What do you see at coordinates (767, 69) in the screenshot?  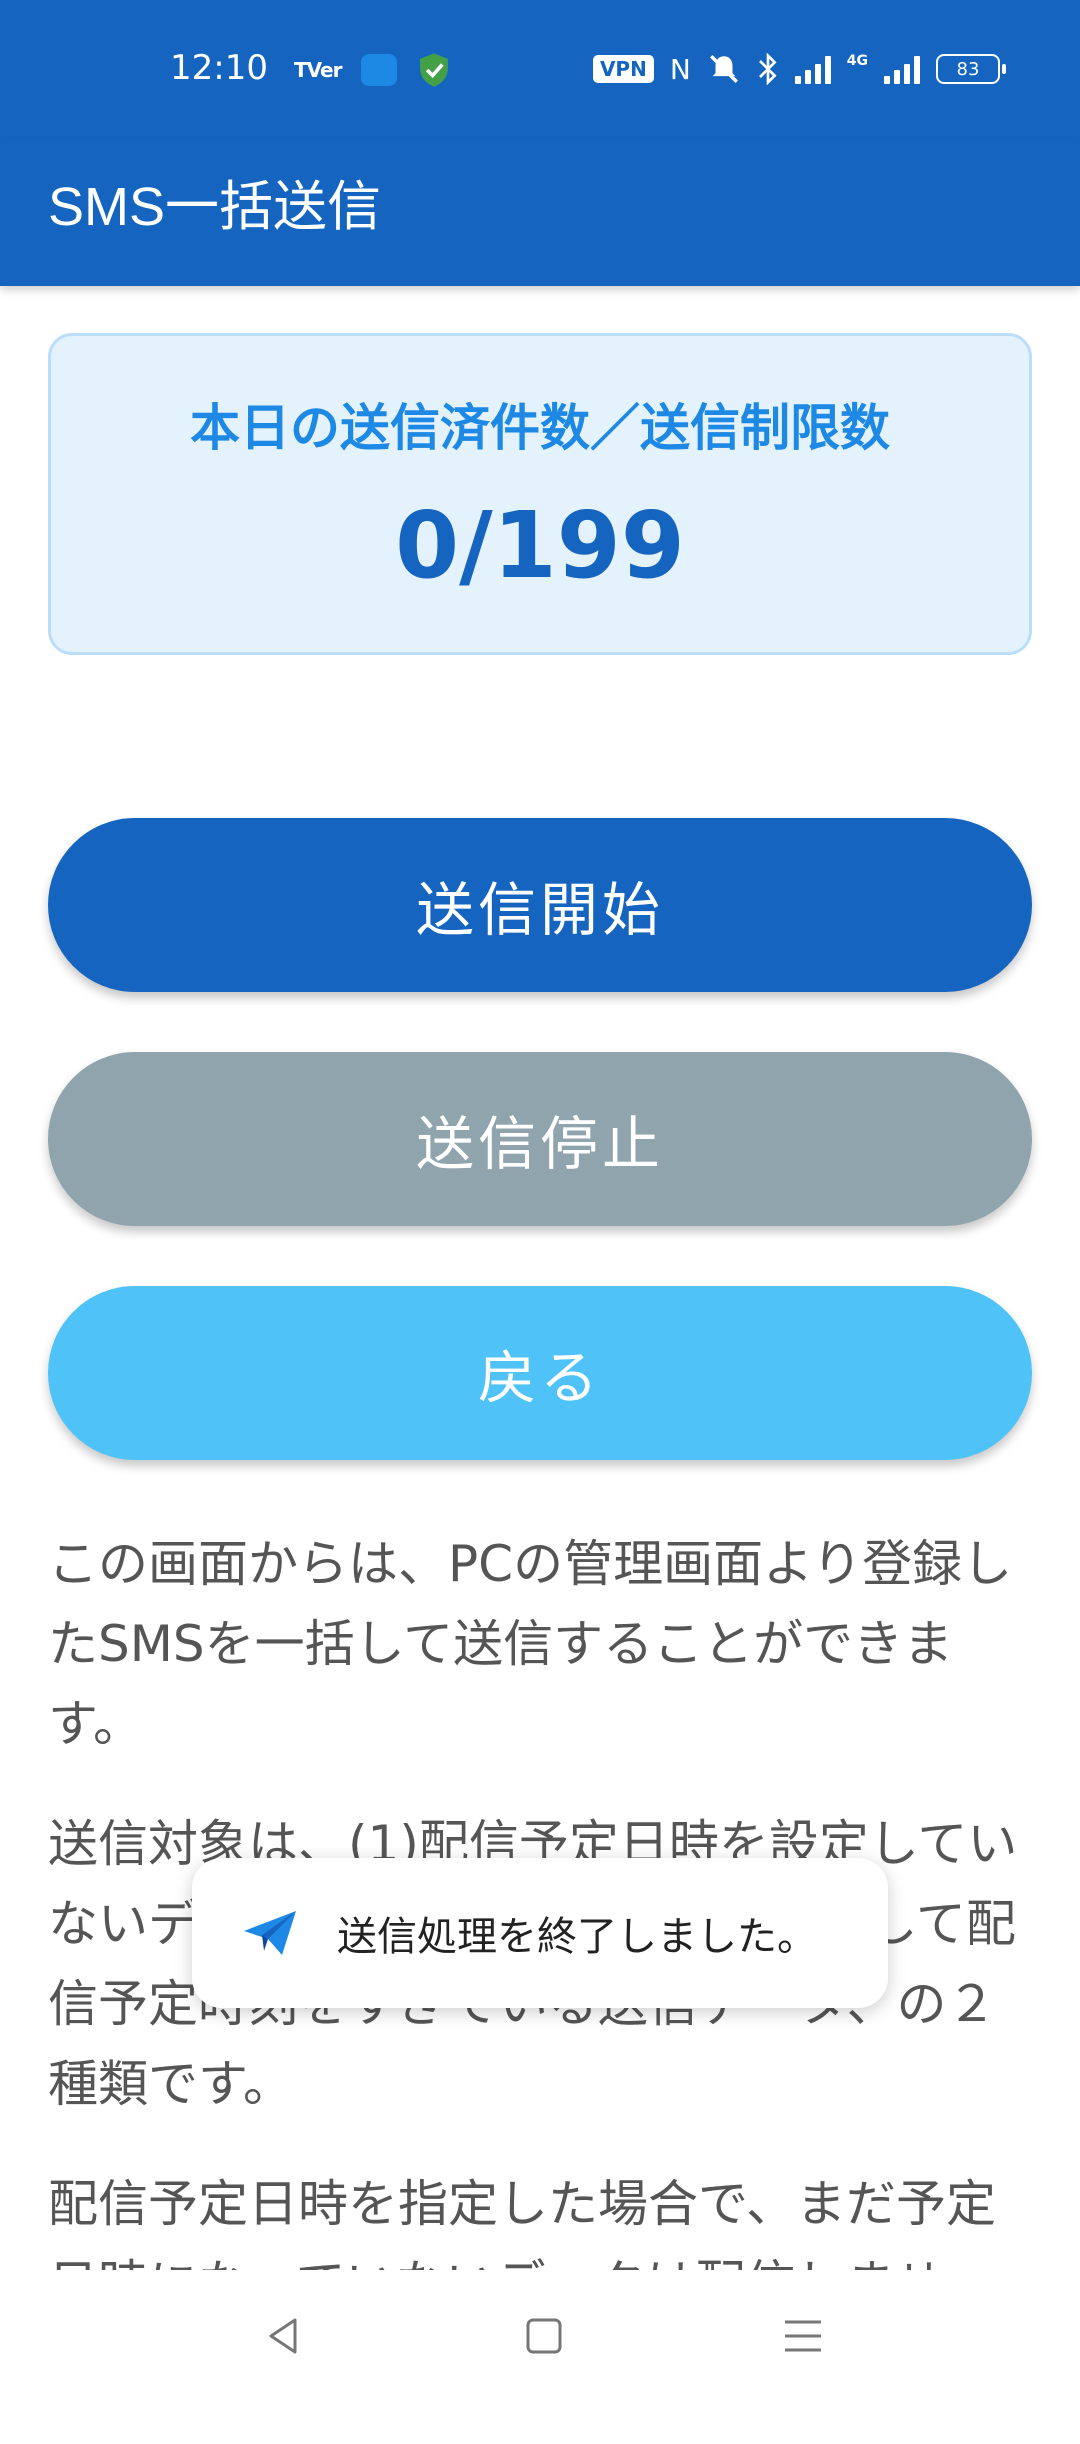 I see `bluetooth-icon` at bounding box center [767, 69].